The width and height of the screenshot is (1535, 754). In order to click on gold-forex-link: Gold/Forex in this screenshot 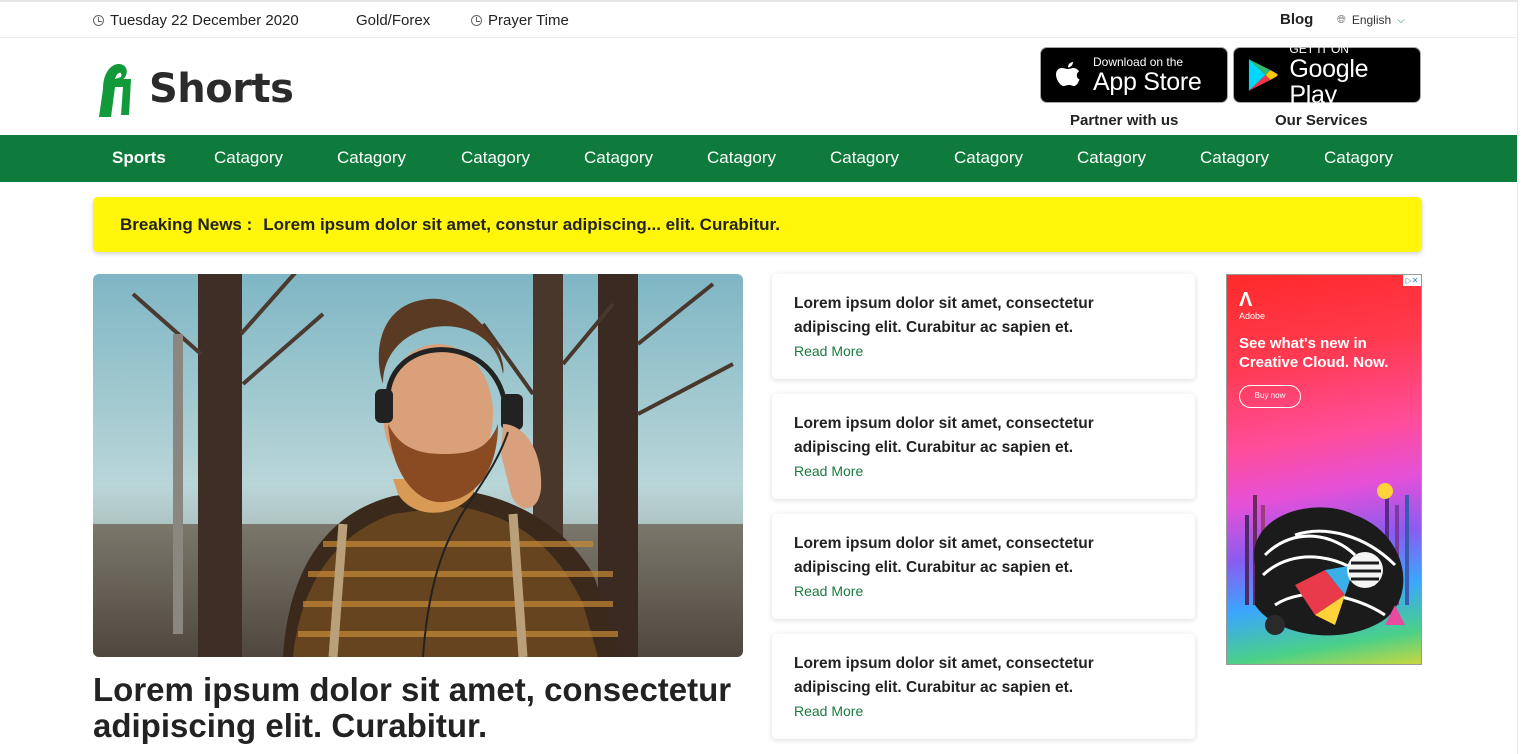, I will do `click(393, 20)`.